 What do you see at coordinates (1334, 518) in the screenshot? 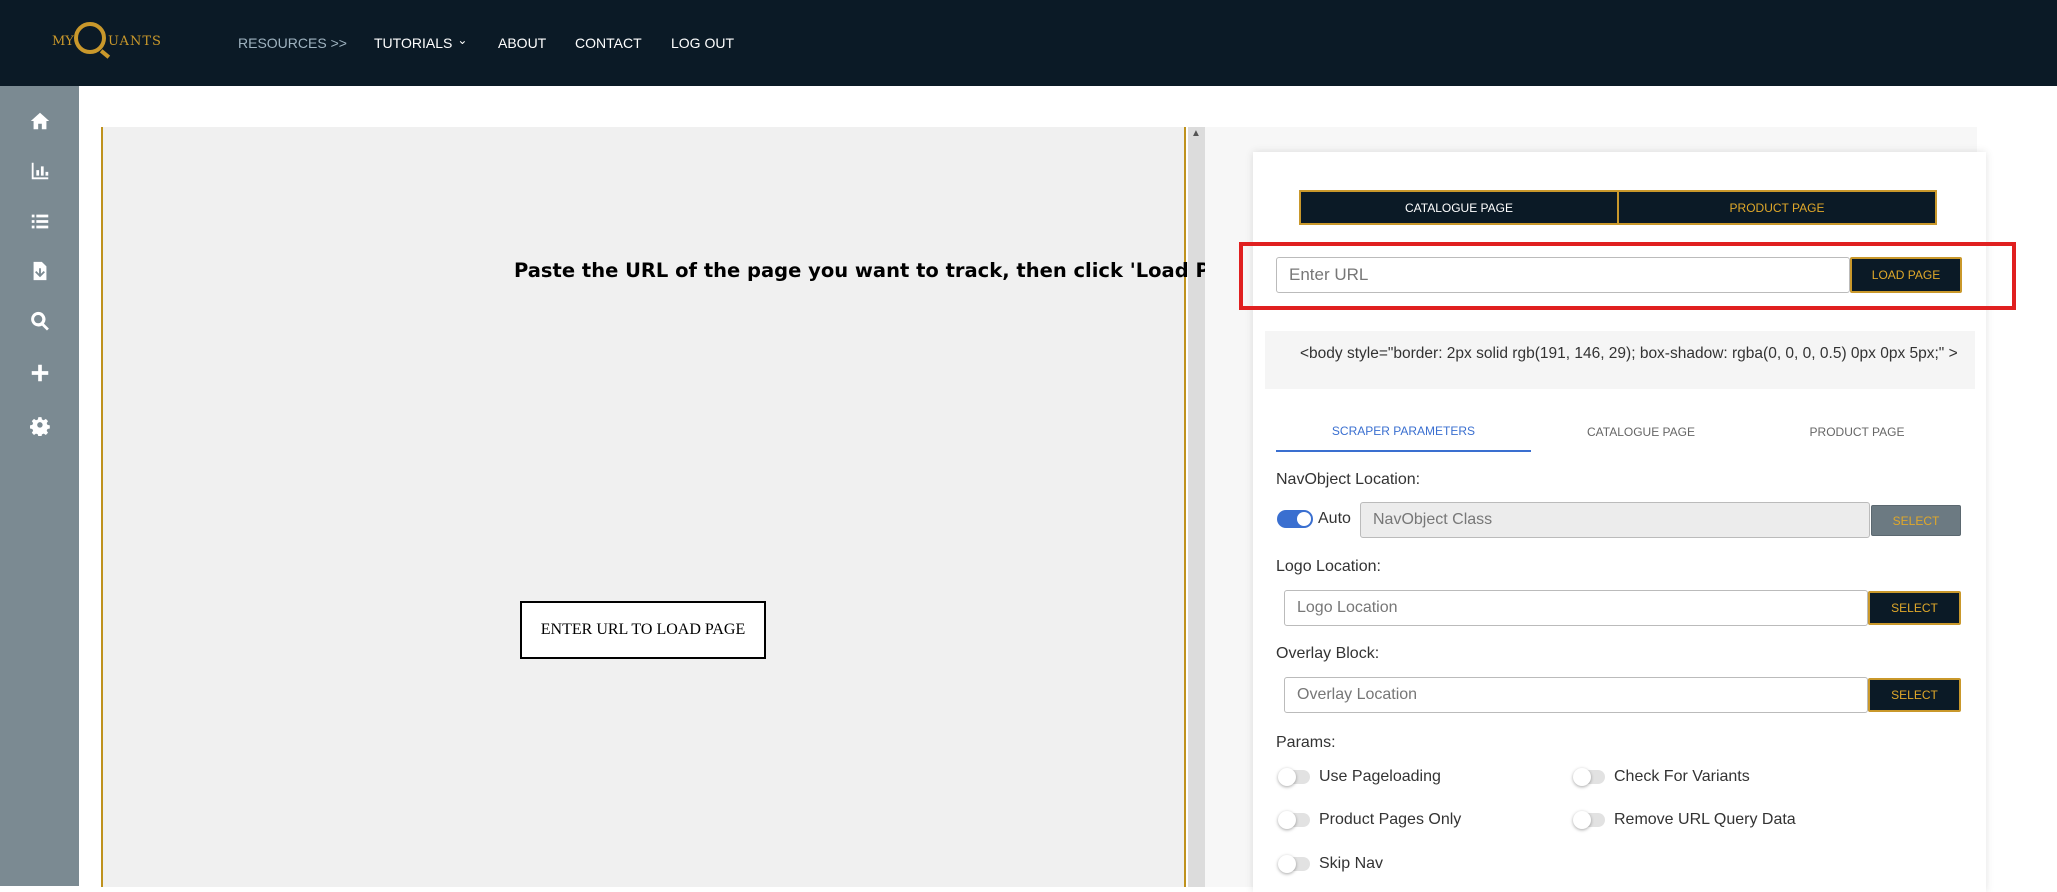
I see `navobject-auto-label: Auto` at bounding box center [1334, 518].